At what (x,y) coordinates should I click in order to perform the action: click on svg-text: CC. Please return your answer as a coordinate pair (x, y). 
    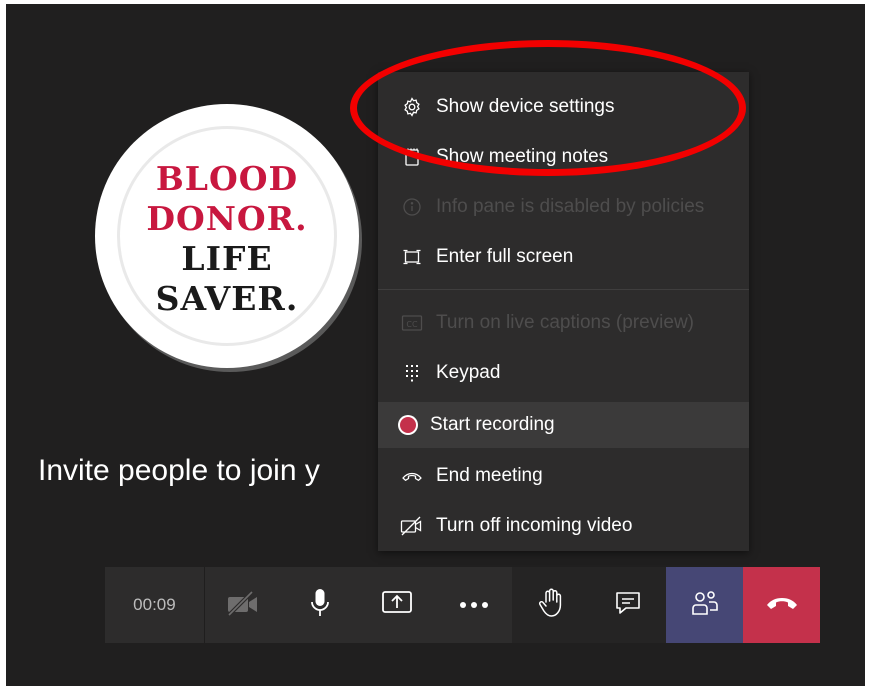
    Looking at the image, I should click on (412, 324).